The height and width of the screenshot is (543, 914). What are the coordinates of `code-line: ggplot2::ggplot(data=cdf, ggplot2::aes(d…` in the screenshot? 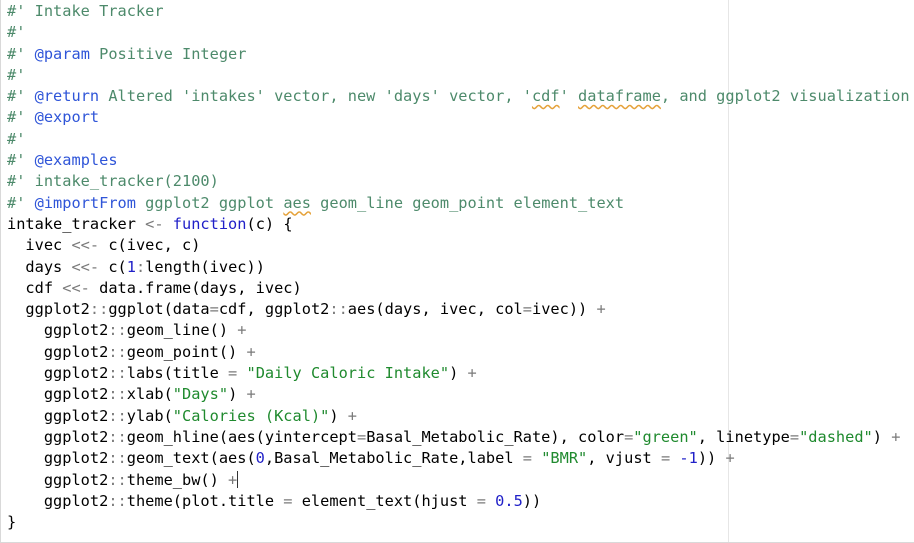 It's located at (458, 309).